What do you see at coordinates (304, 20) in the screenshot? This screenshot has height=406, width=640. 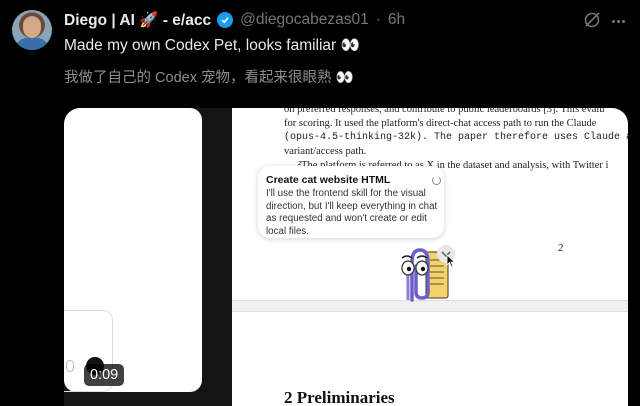 I see `author-handle: @diegocabezas01` at bounding box center [304, 20].